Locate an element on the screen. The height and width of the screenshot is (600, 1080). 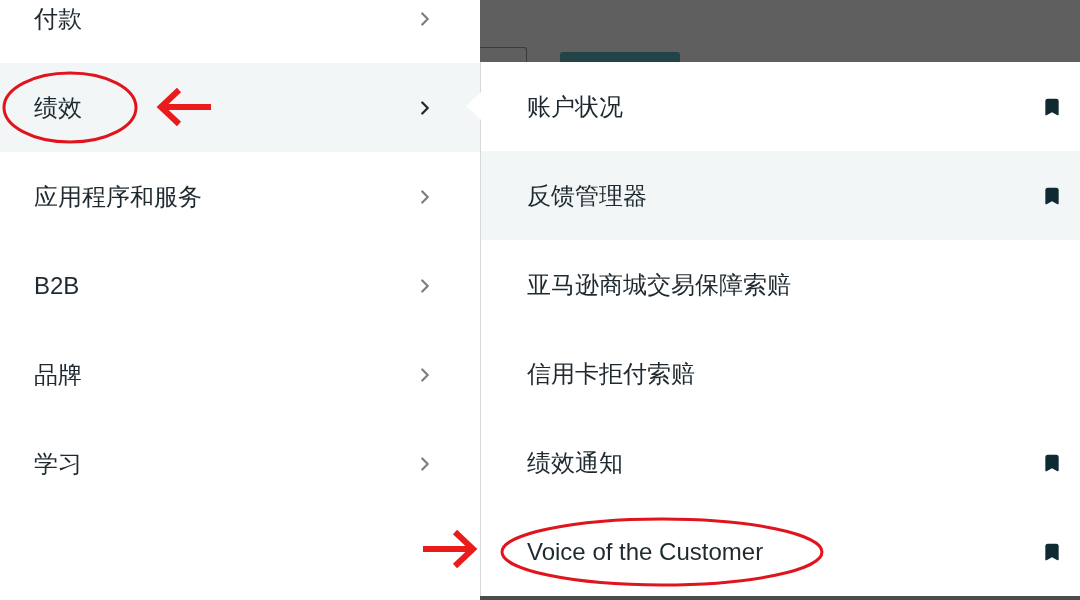
menu-item-label: B2B is located at coordinates (57, 285).